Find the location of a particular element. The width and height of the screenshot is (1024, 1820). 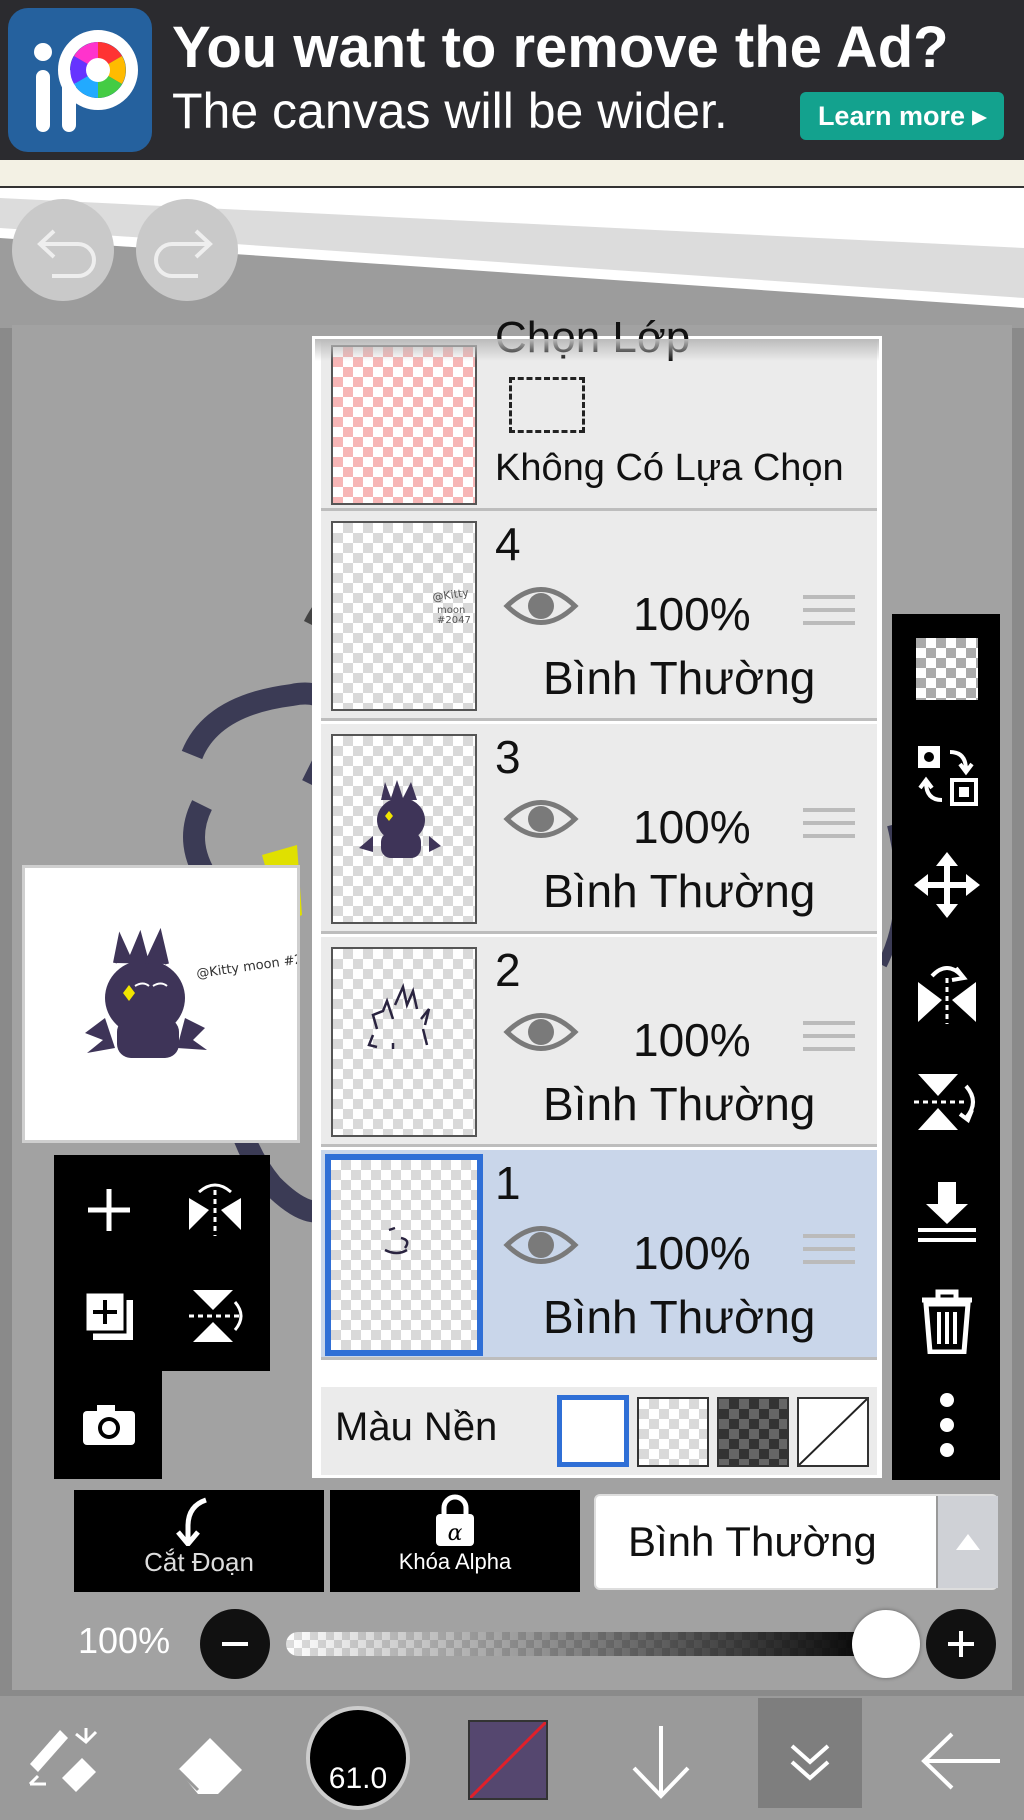

layer-row: 2 100% Bình Thường is located at coordinates (599, 1042).